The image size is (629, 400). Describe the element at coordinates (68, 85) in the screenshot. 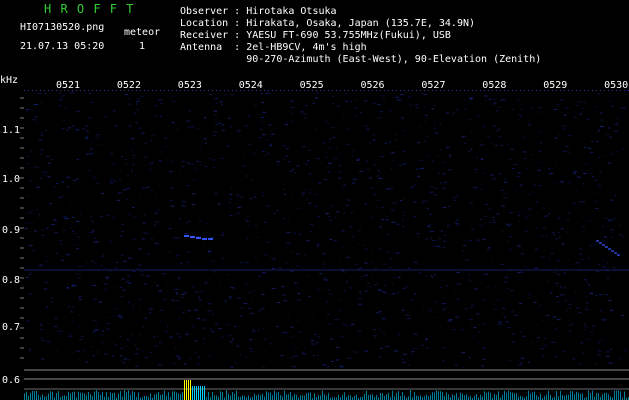

I see `time-tick-label: 0521` at that location.